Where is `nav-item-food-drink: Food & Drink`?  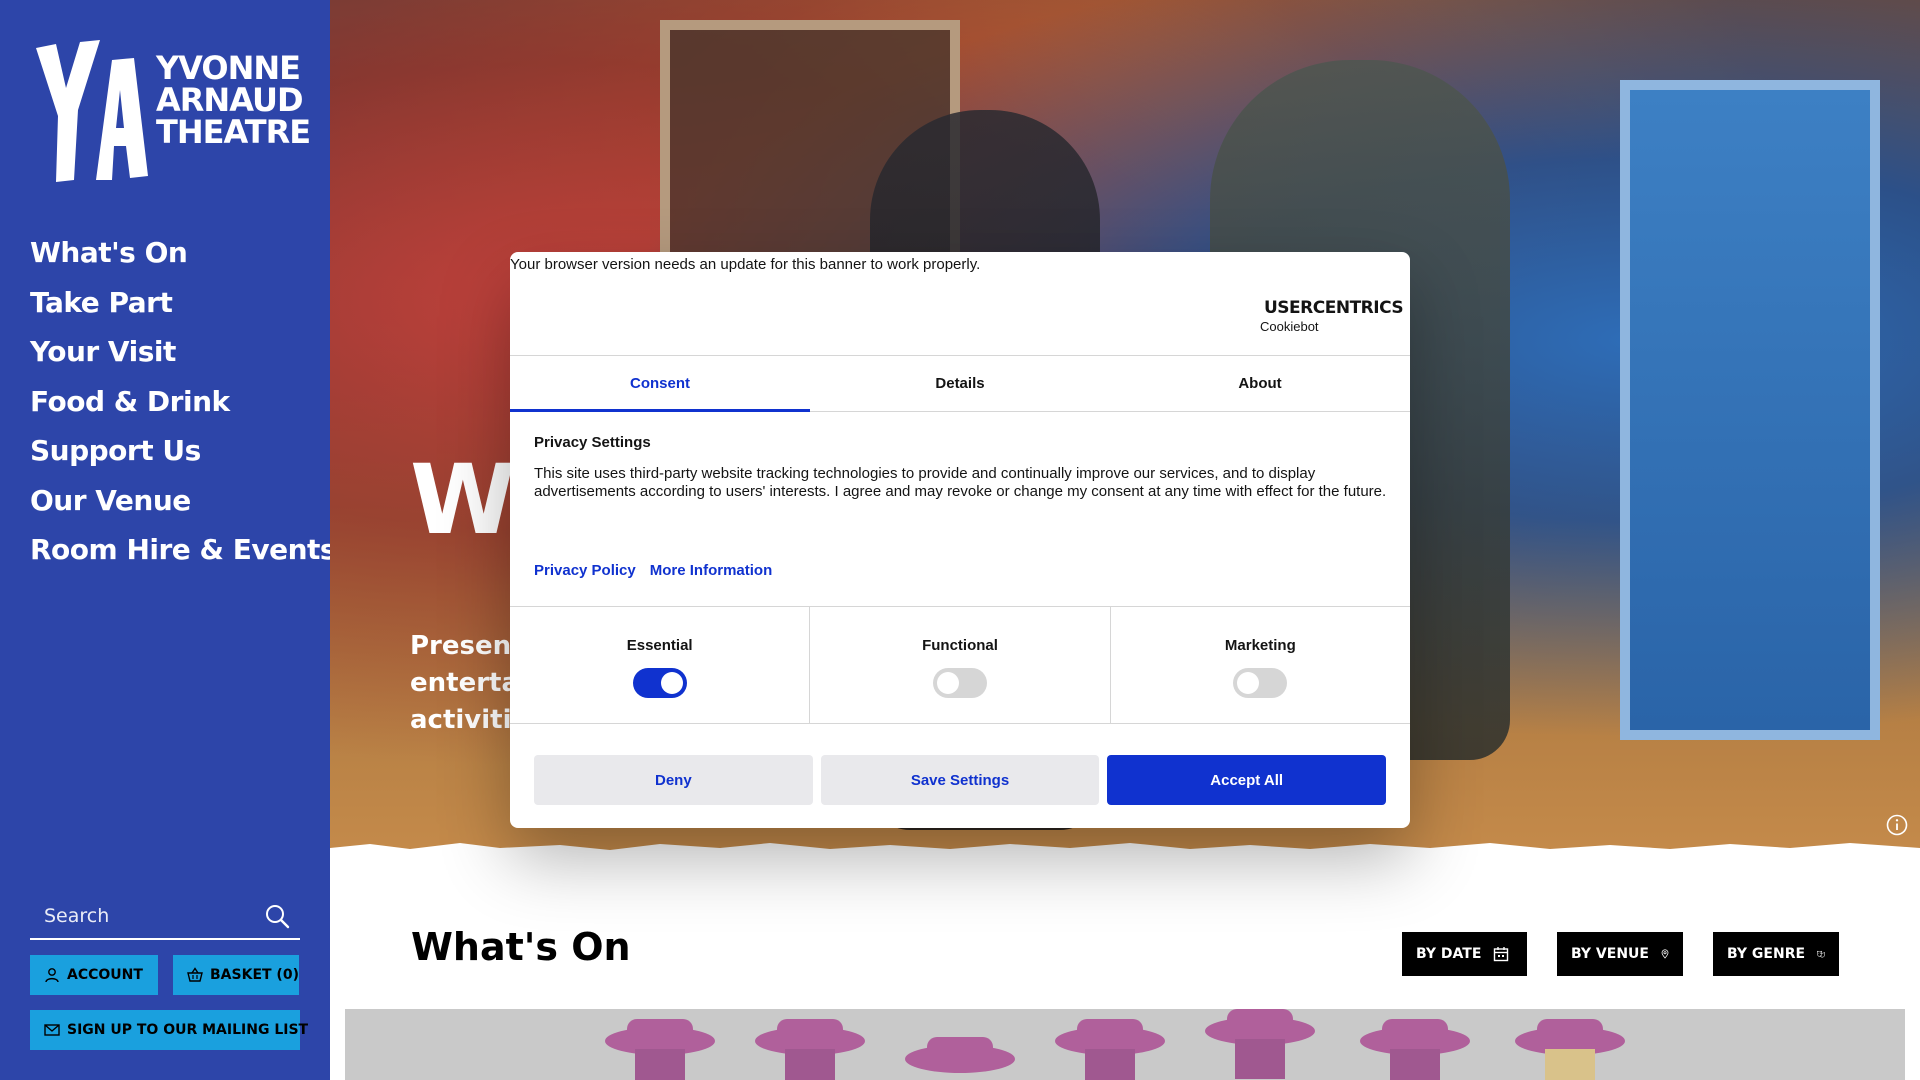
nav-item-food-drink: Food & Drink is located at coordinates (183, 402).